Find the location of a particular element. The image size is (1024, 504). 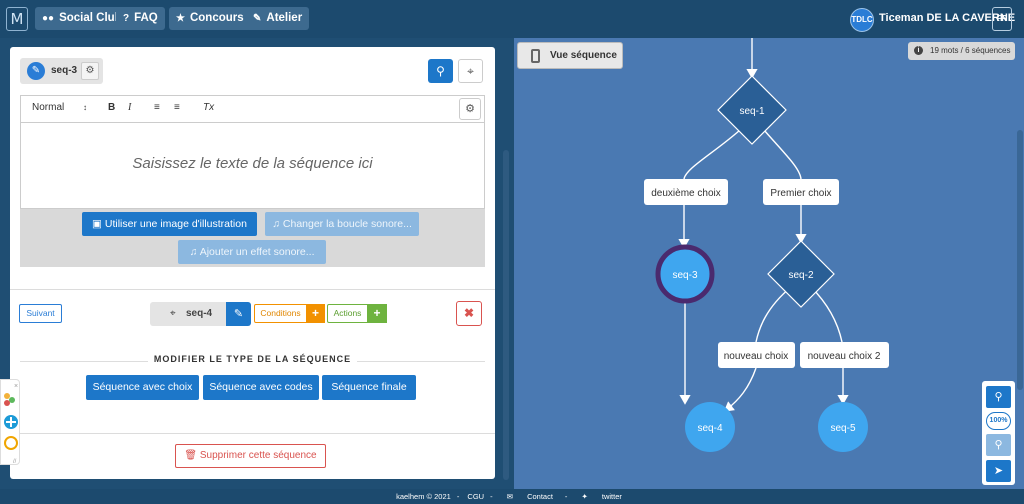

add-action-button: + is located at coordinates (377, 313).